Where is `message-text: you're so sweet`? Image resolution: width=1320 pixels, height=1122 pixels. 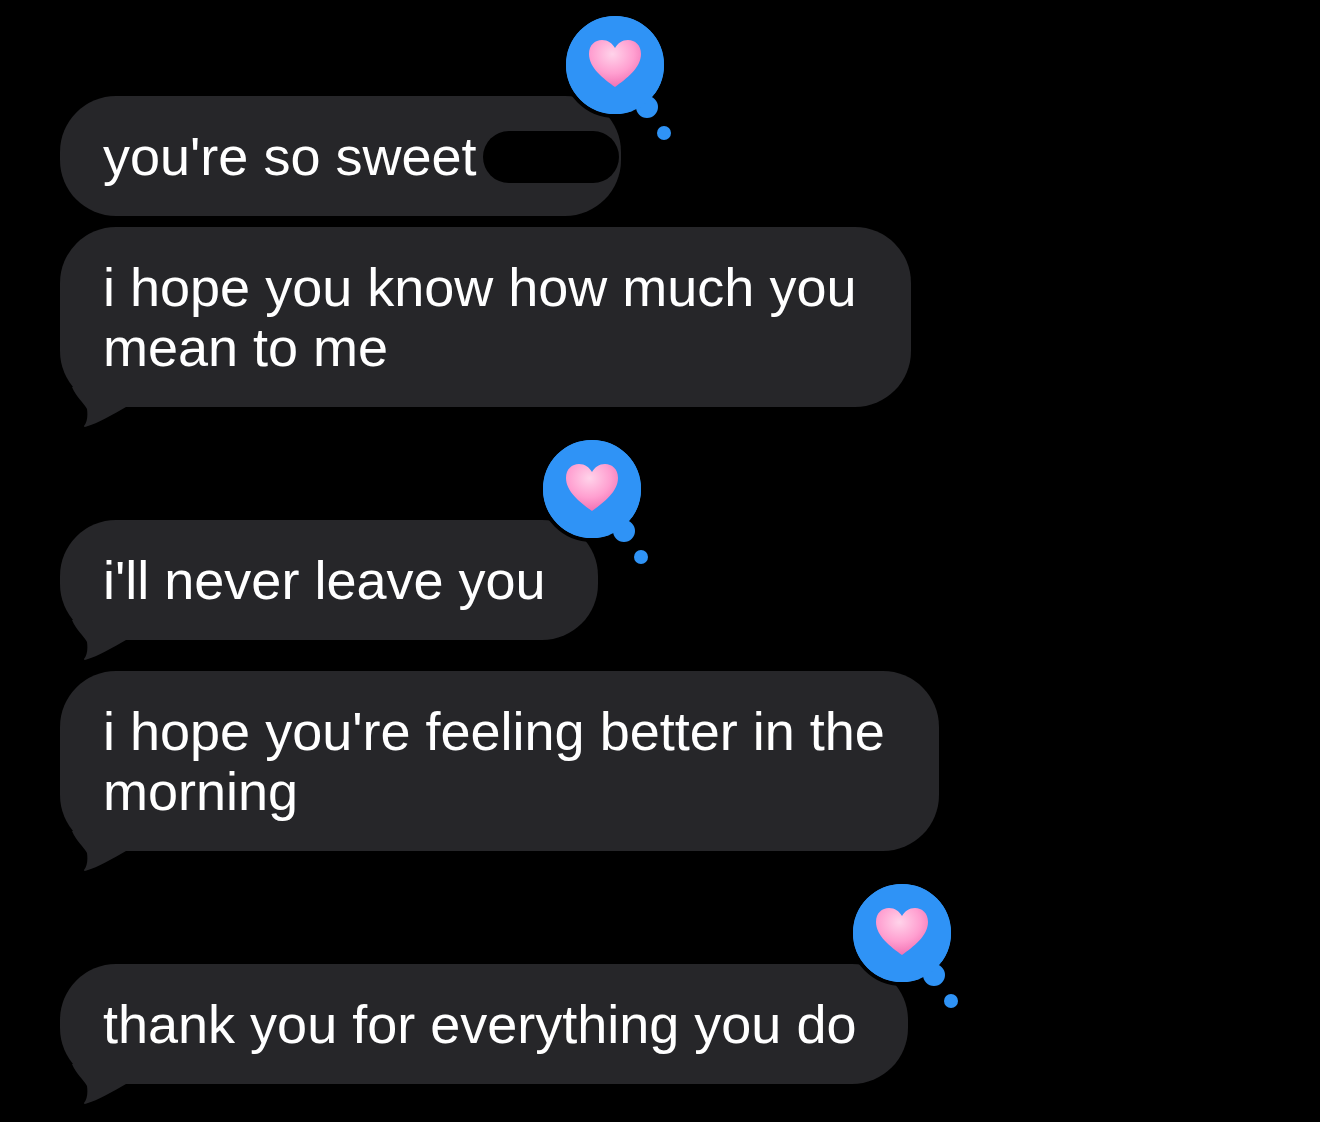
message-text: you're so sweet is located at coordinates (290, 156).